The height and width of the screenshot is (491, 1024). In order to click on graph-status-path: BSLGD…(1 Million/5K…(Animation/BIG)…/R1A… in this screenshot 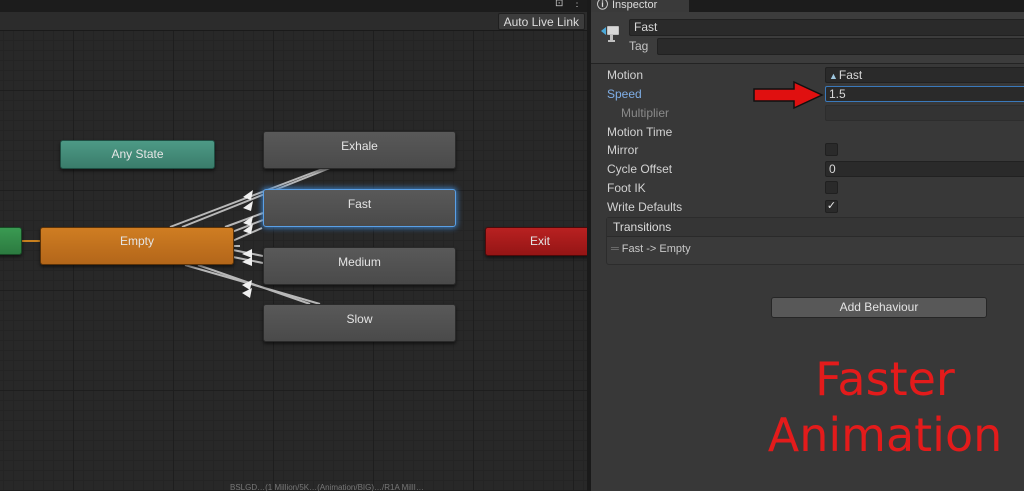, I will do `click(327, 487)`.